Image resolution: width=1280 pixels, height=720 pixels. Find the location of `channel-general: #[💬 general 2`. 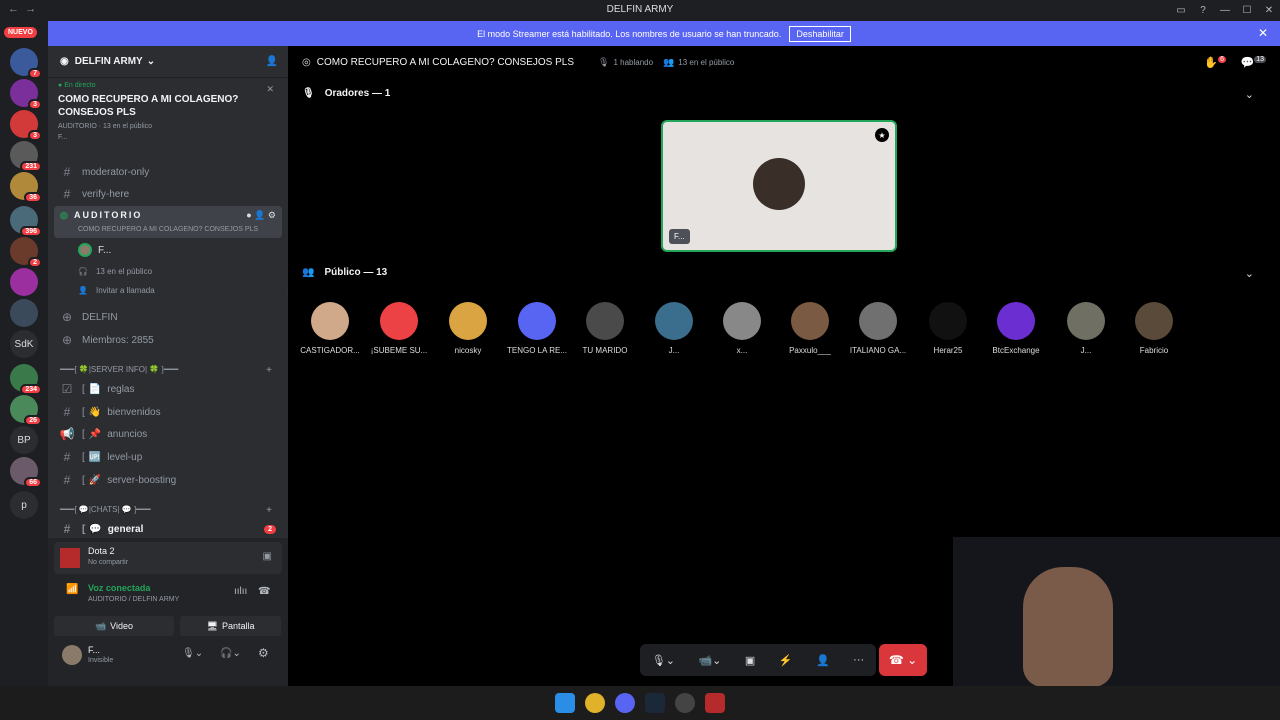

channel-general: #[💬 general 2 is located at coordinates (169, 529).